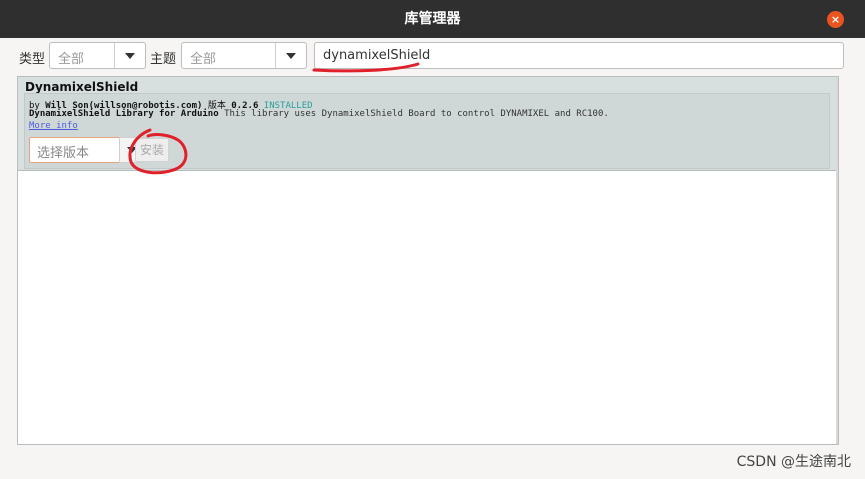 This screenshot has width=865, height=479. What do you see at coordinates (244, 55) in the screenshot?
I see `topic-select: 全部` at bounding box center [244, 55].